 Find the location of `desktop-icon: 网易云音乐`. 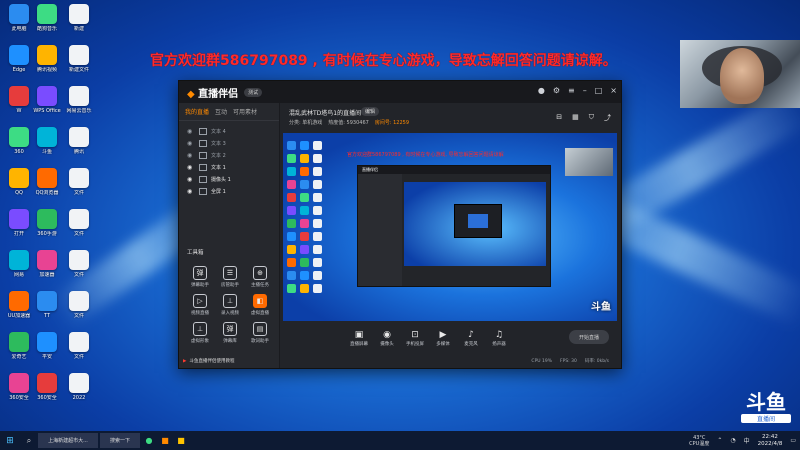

desktop-icon: 网易云音乐 is located at coordinates (79, 105).